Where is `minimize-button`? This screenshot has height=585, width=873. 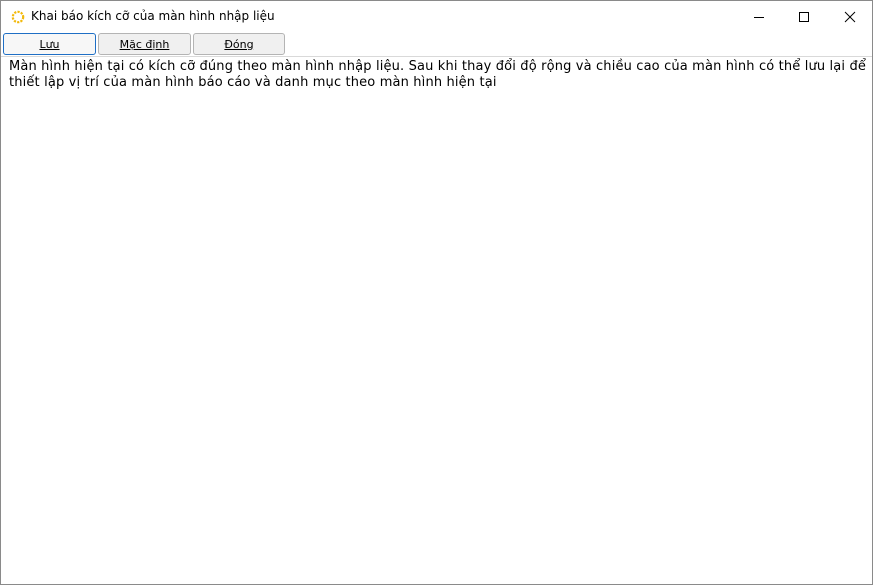
minimize-button is located at coordinates (759, 16).